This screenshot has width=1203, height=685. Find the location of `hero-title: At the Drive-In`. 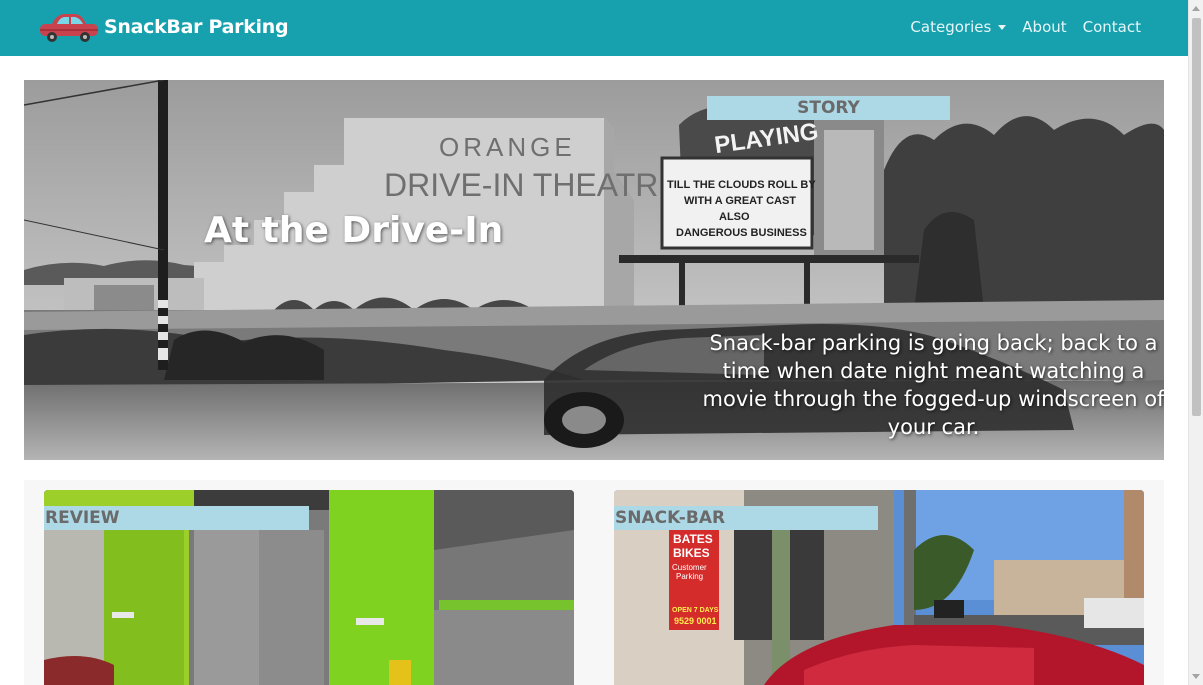

hero-title: At the Drive-In is located at coordinates (353, 230).